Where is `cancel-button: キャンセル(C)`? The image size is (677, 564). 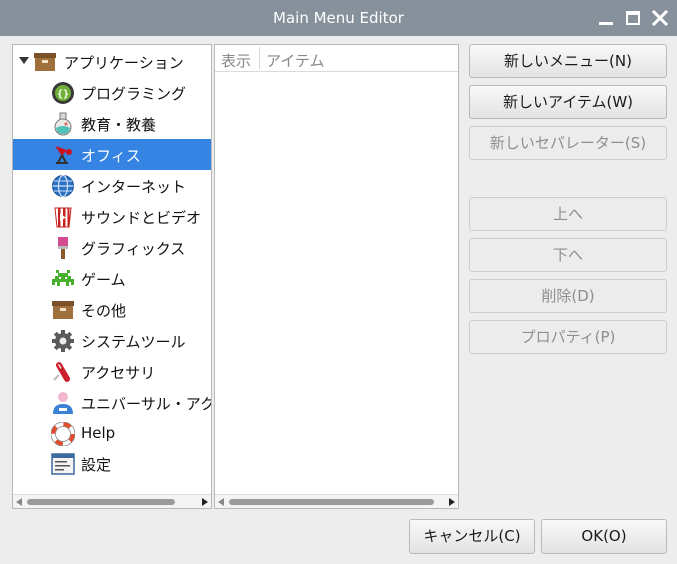
cancel-button: キャンセル(C) is located at coordinates (472, 536).